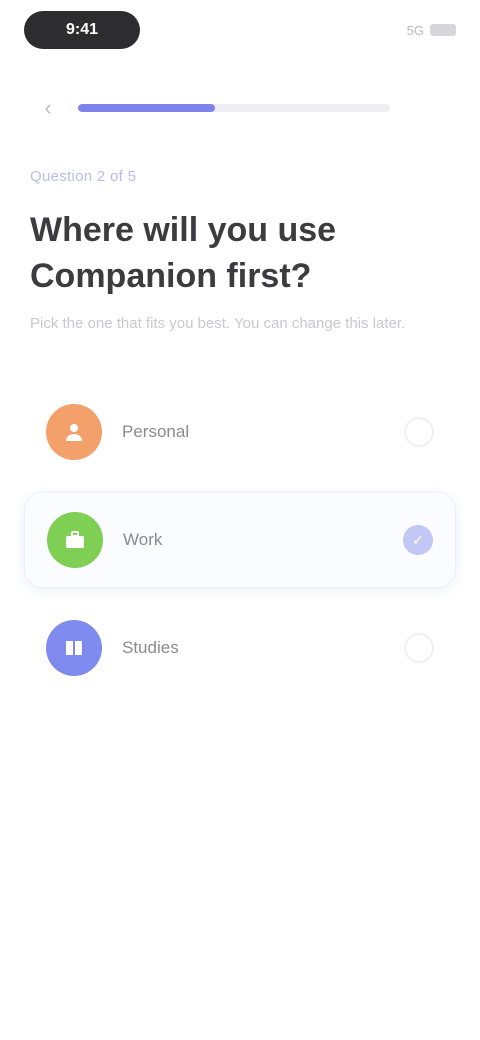  I want to click on check-icon: ✓, so click(418, 540).